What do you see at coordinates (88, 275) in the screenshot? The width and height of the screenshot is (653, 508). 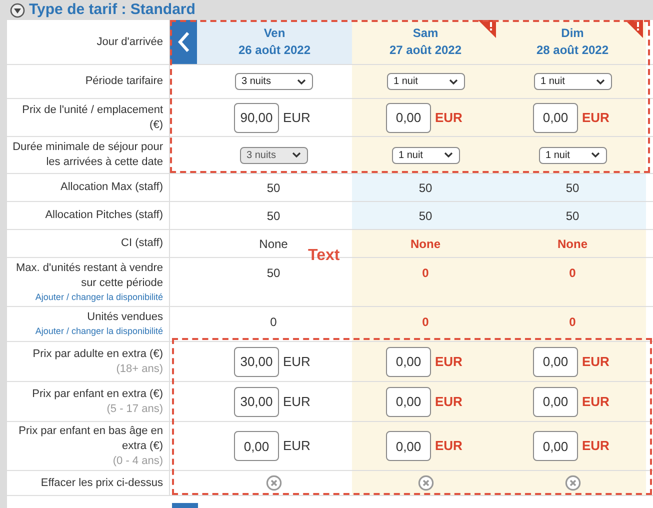 I see `row-label: Max. d'unités restant à vendre sur cette période` at bounding box center [88, 275].